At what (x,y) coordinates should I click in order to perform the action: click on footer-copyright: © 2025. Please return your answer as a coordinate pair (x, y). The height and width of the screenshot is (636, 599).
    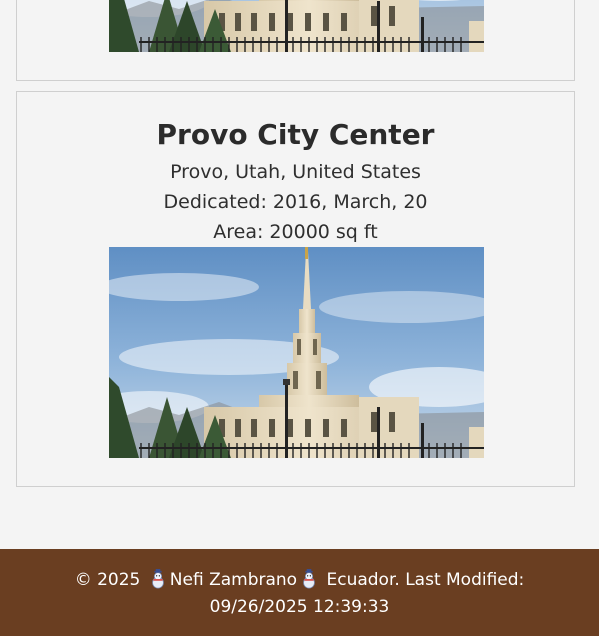
    Looking at the image, I should click on (107, 580).